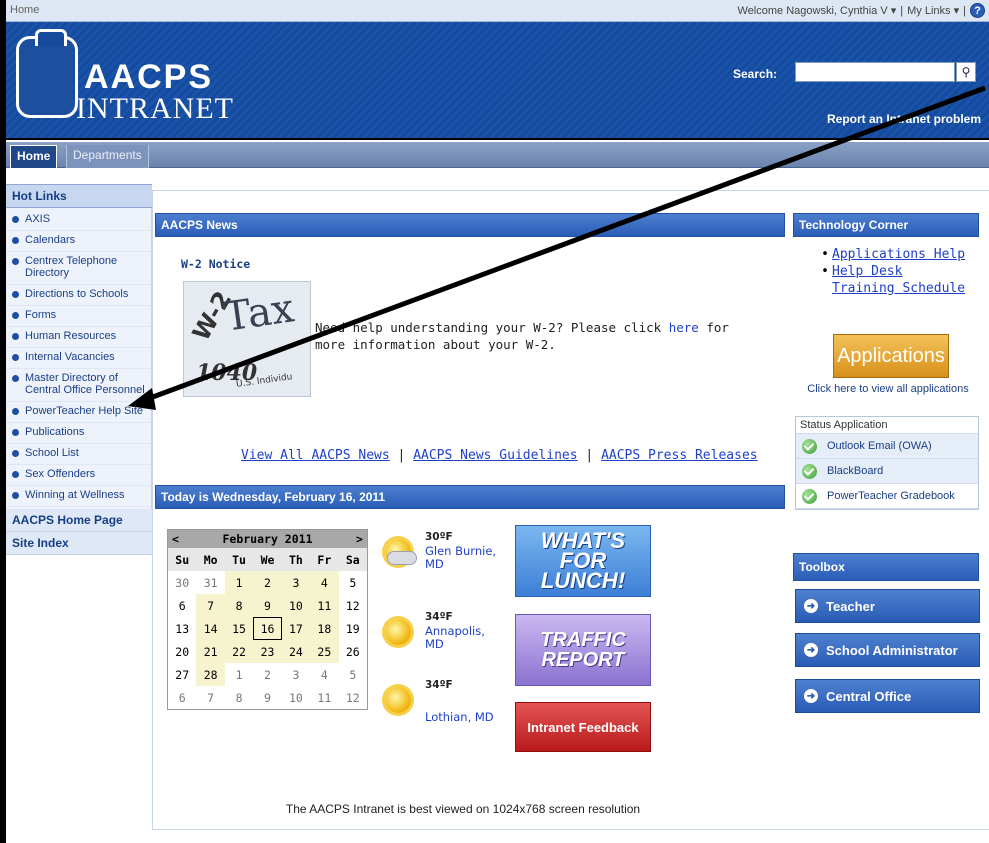 This screenshot has height=843, width=989. What do you see at coordinates (887, 606) in the screenshot?
I see `toolbox-teacher-button: ➜ Teacher` at bounding box center [887, 606].